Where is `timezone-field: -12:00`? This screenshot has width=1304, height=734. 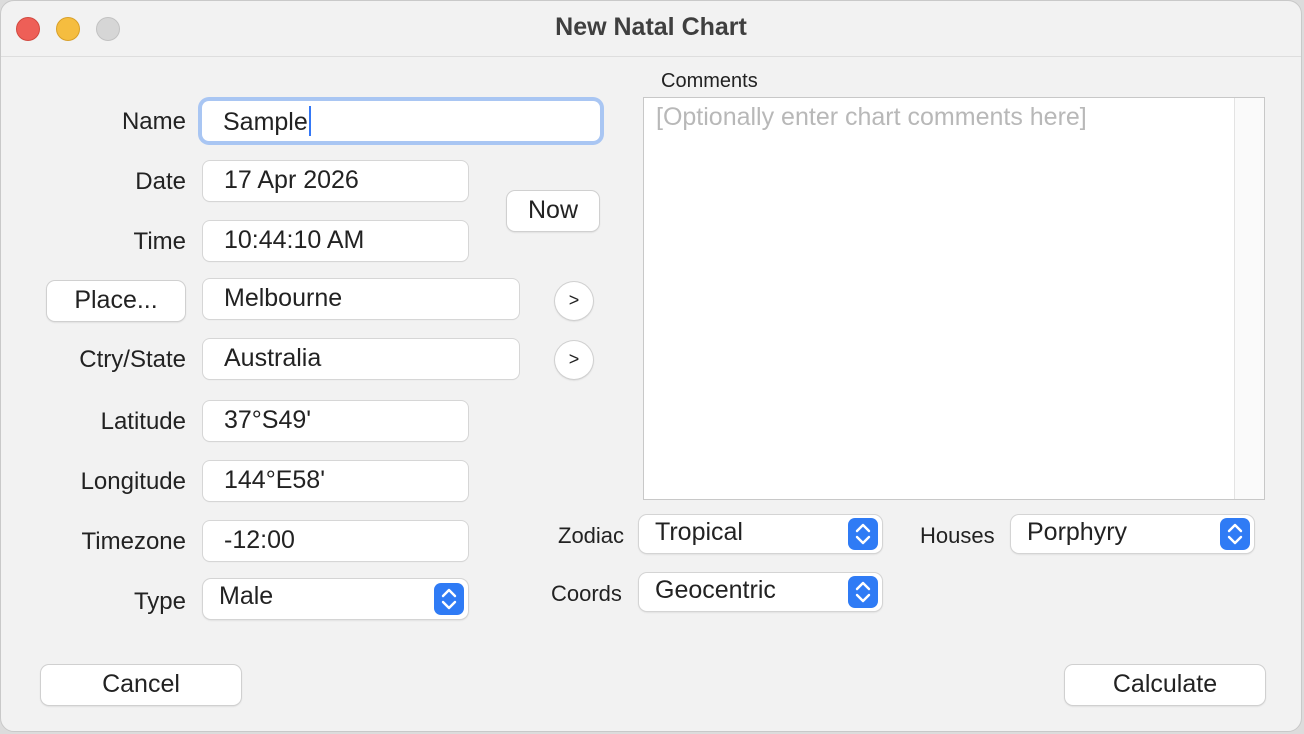 timezone-field: -12:00 is located at coordinates (335, 541).